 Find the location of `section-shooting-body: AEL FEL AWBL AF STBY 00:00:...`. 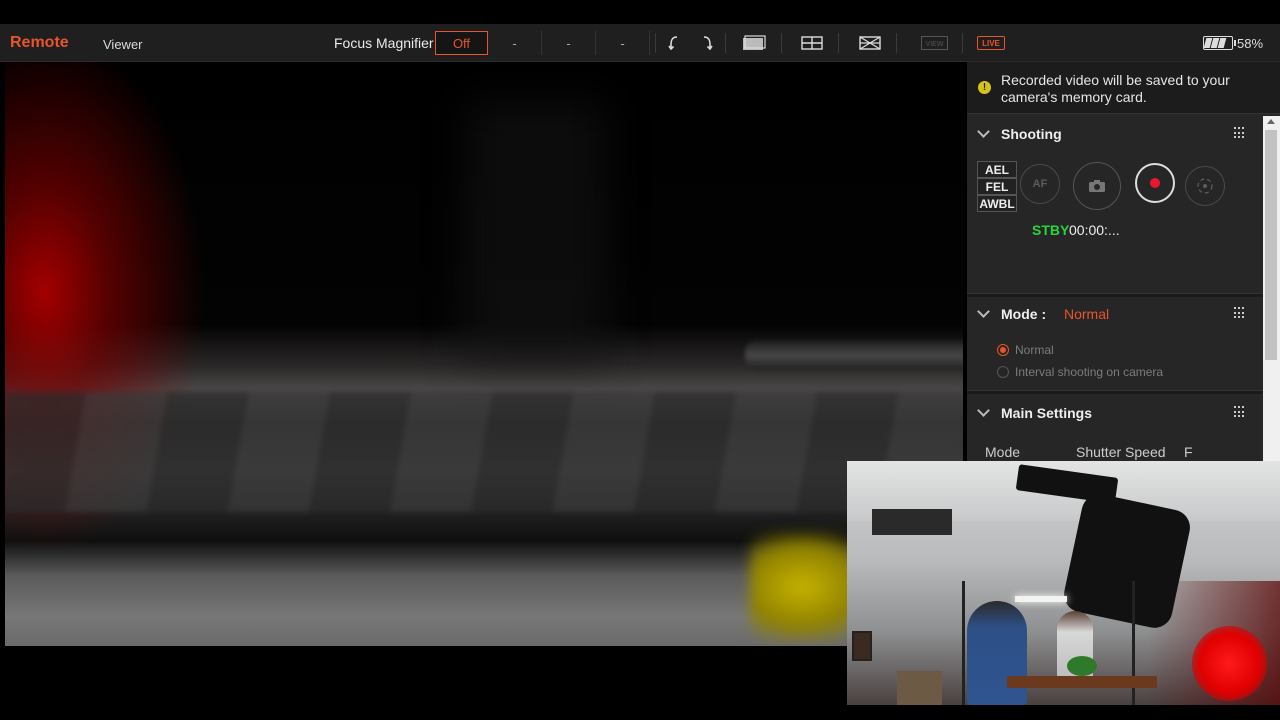

section-shooting-body: AEL FEL AWBL AF STBY 00:00:... is located at coordinates (1115, 222).